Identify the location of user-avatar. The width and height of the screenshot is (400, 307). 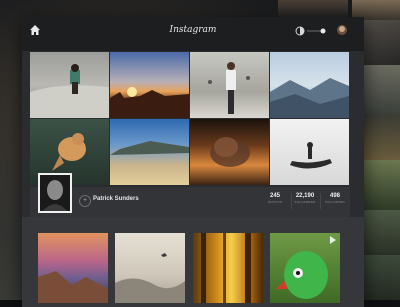
(342, 30).